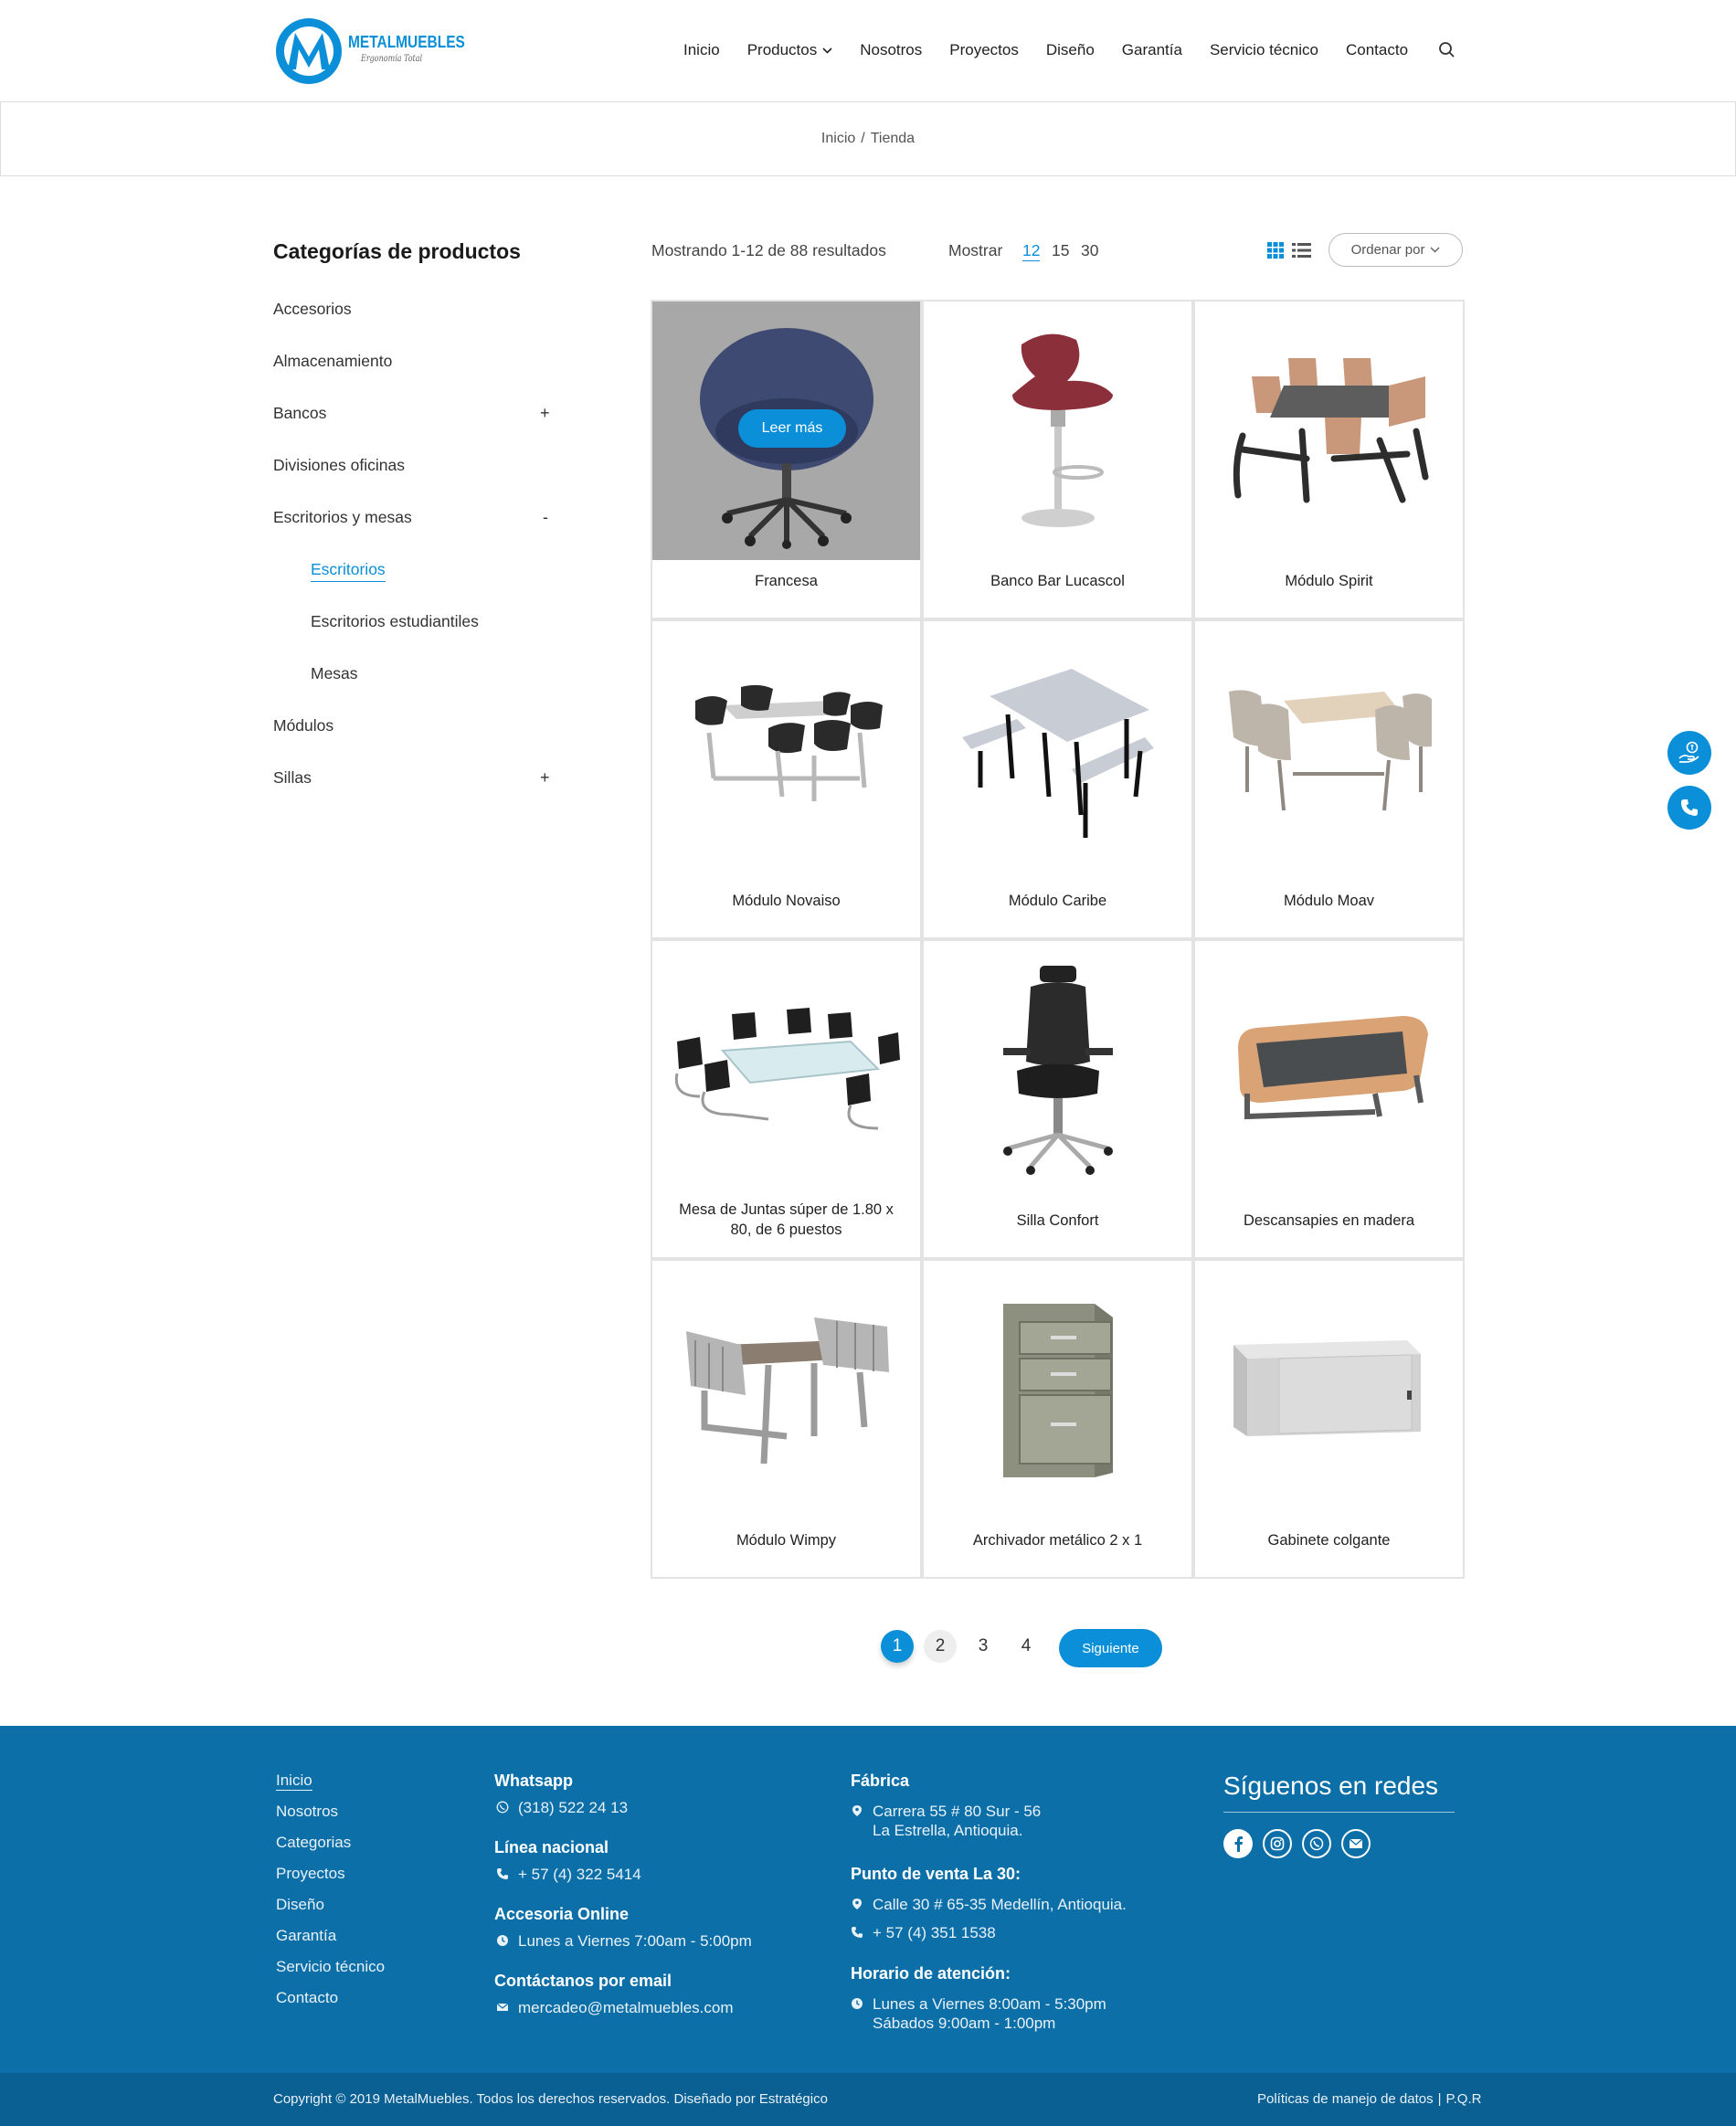 Image resolution: width=1736 pixels, height=2126 pixels. I want to click on product-card: Banco Bar Lucascol, so click(1057, 460).